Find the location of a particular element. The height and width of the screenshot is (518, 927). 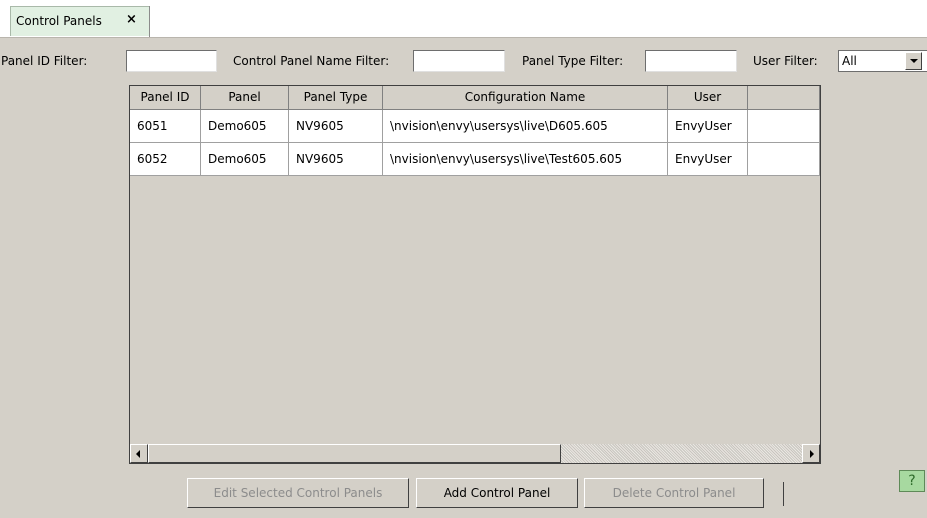

tab-divider is located at coordinates (149, 21).